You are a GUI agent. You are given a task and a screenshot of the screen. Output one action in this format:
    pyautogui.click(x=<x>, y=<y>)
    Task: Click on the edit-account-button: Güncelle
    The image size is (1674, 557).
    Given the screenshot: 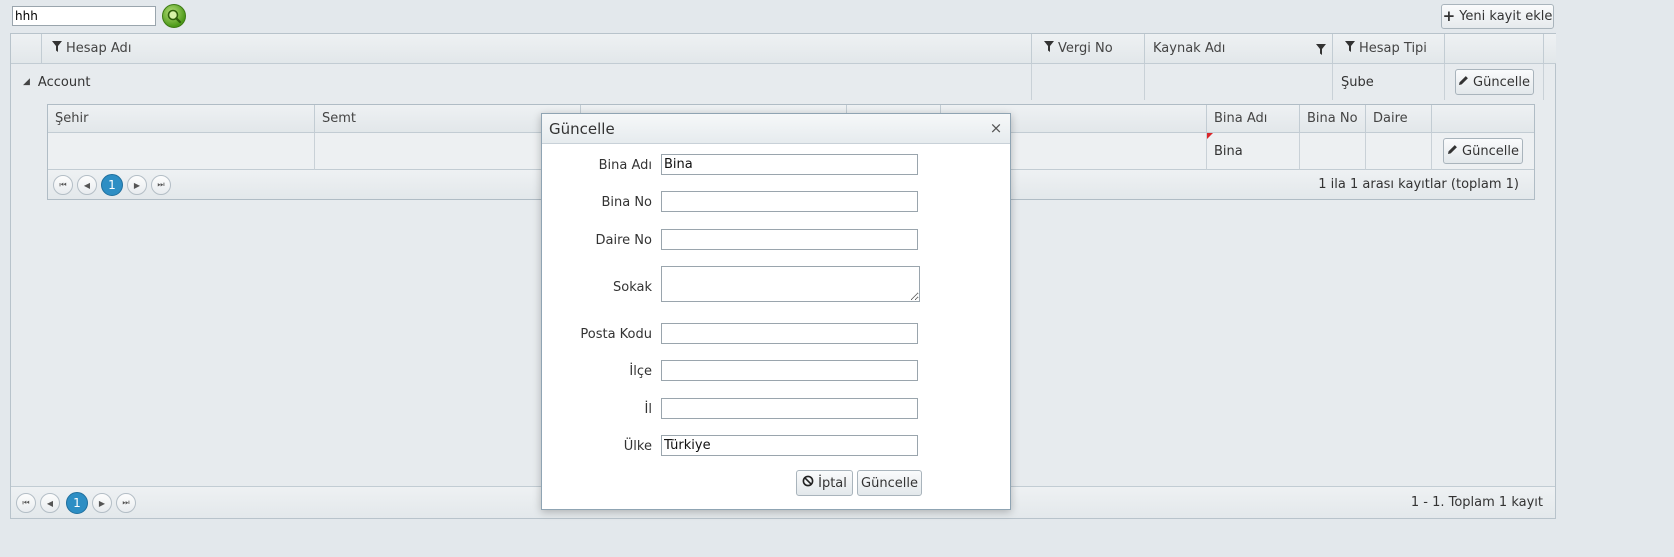 What is the action you would take?
    pyautogui.click(x=1494, y=82)
    